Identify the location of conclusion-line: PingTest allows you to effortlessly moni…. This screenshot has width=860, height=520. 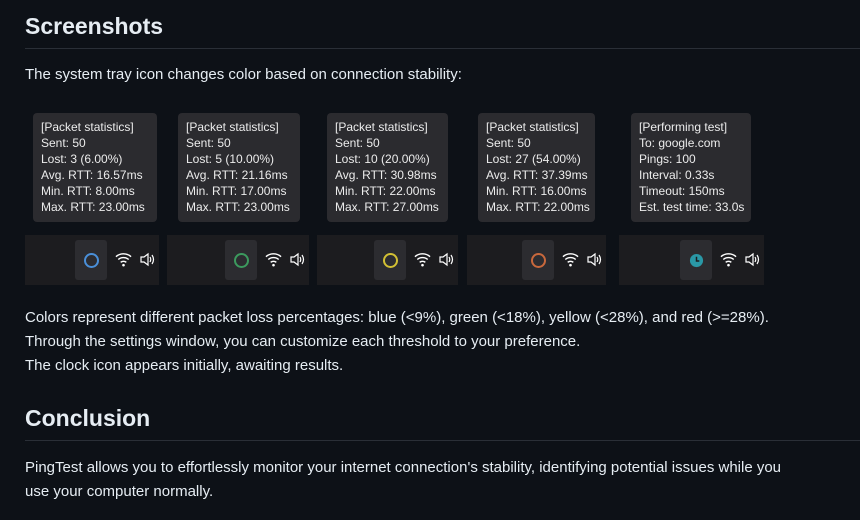
(403, 467).